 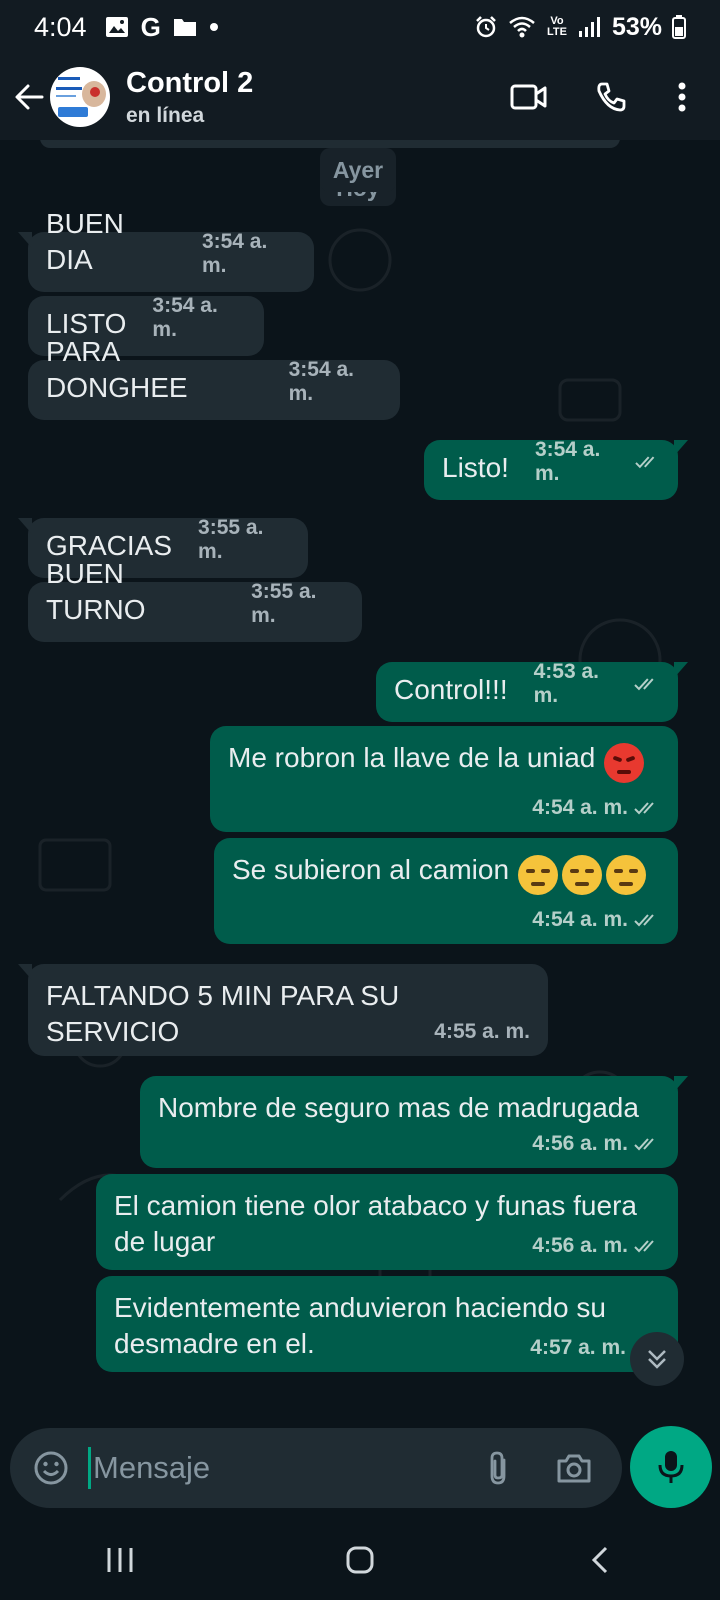 I want to click on camera-icon, so click(x=574, y=1468).